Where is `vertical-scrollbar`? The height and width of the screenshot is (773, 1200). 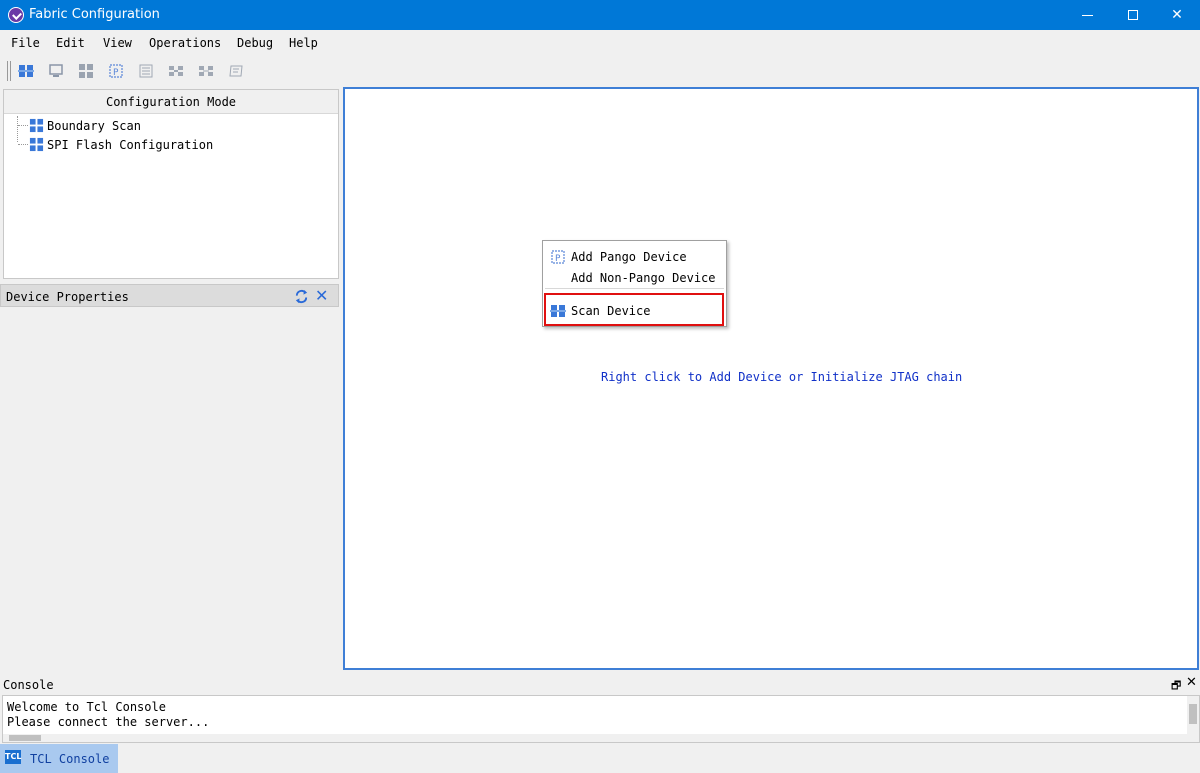 vertical-scrollbar is located at coordinates (1193, 719).